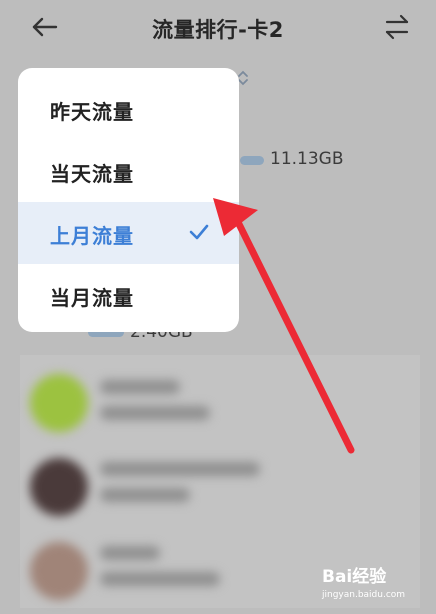 The height and width of the screenshot is (614, 436). Describe the element at coordinates (92, 174) in the screenshot. I see `menu-item-label: 当天流量` at that location.